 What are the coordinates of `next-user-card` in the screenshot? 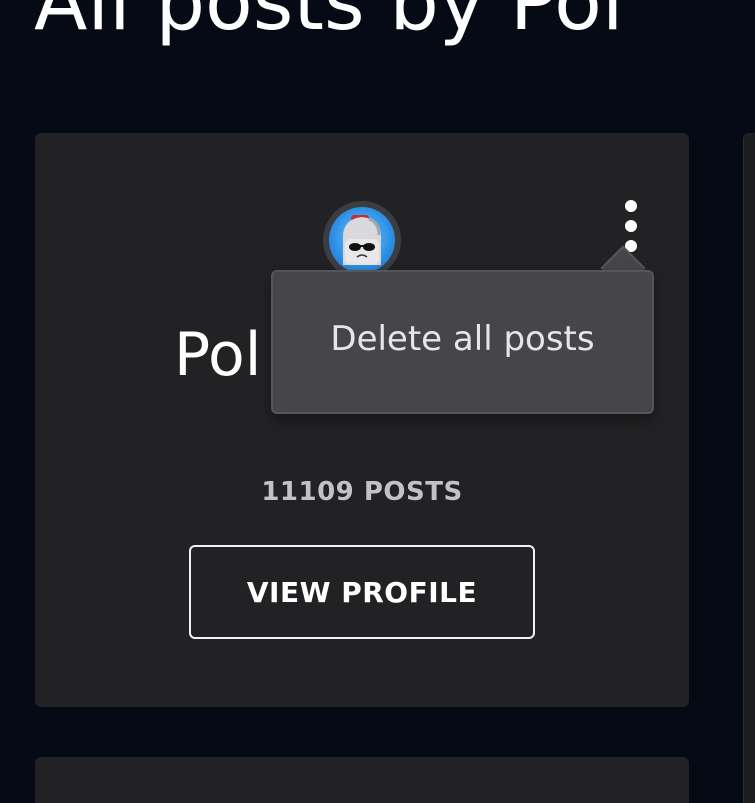 It's located at (362, 780).